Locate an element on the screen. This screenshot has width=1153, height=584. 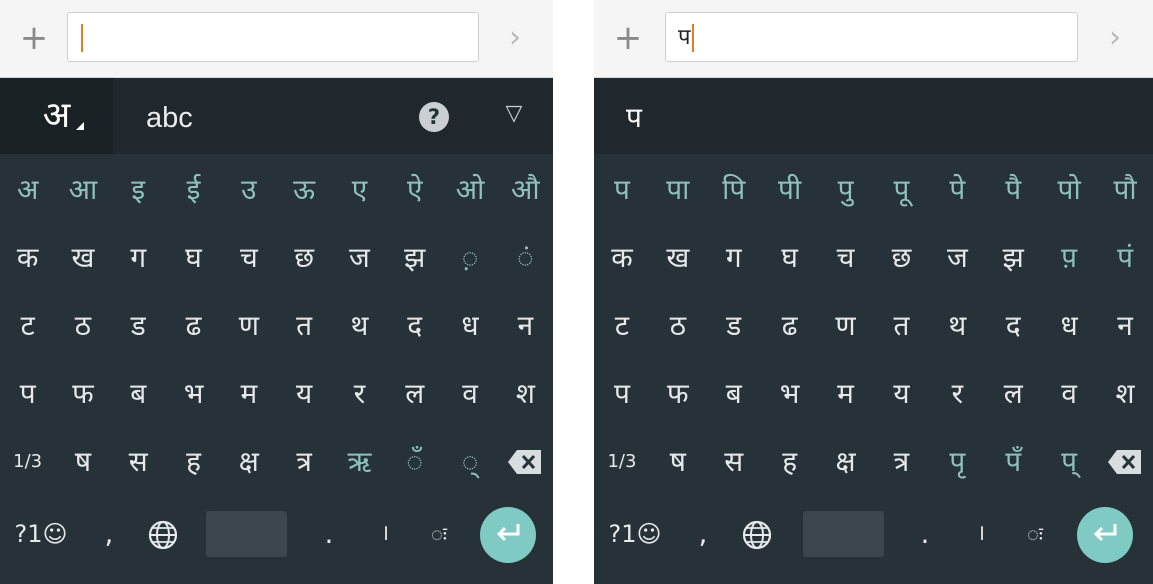
char-key: ऋ is located at coordinates (359, 462).